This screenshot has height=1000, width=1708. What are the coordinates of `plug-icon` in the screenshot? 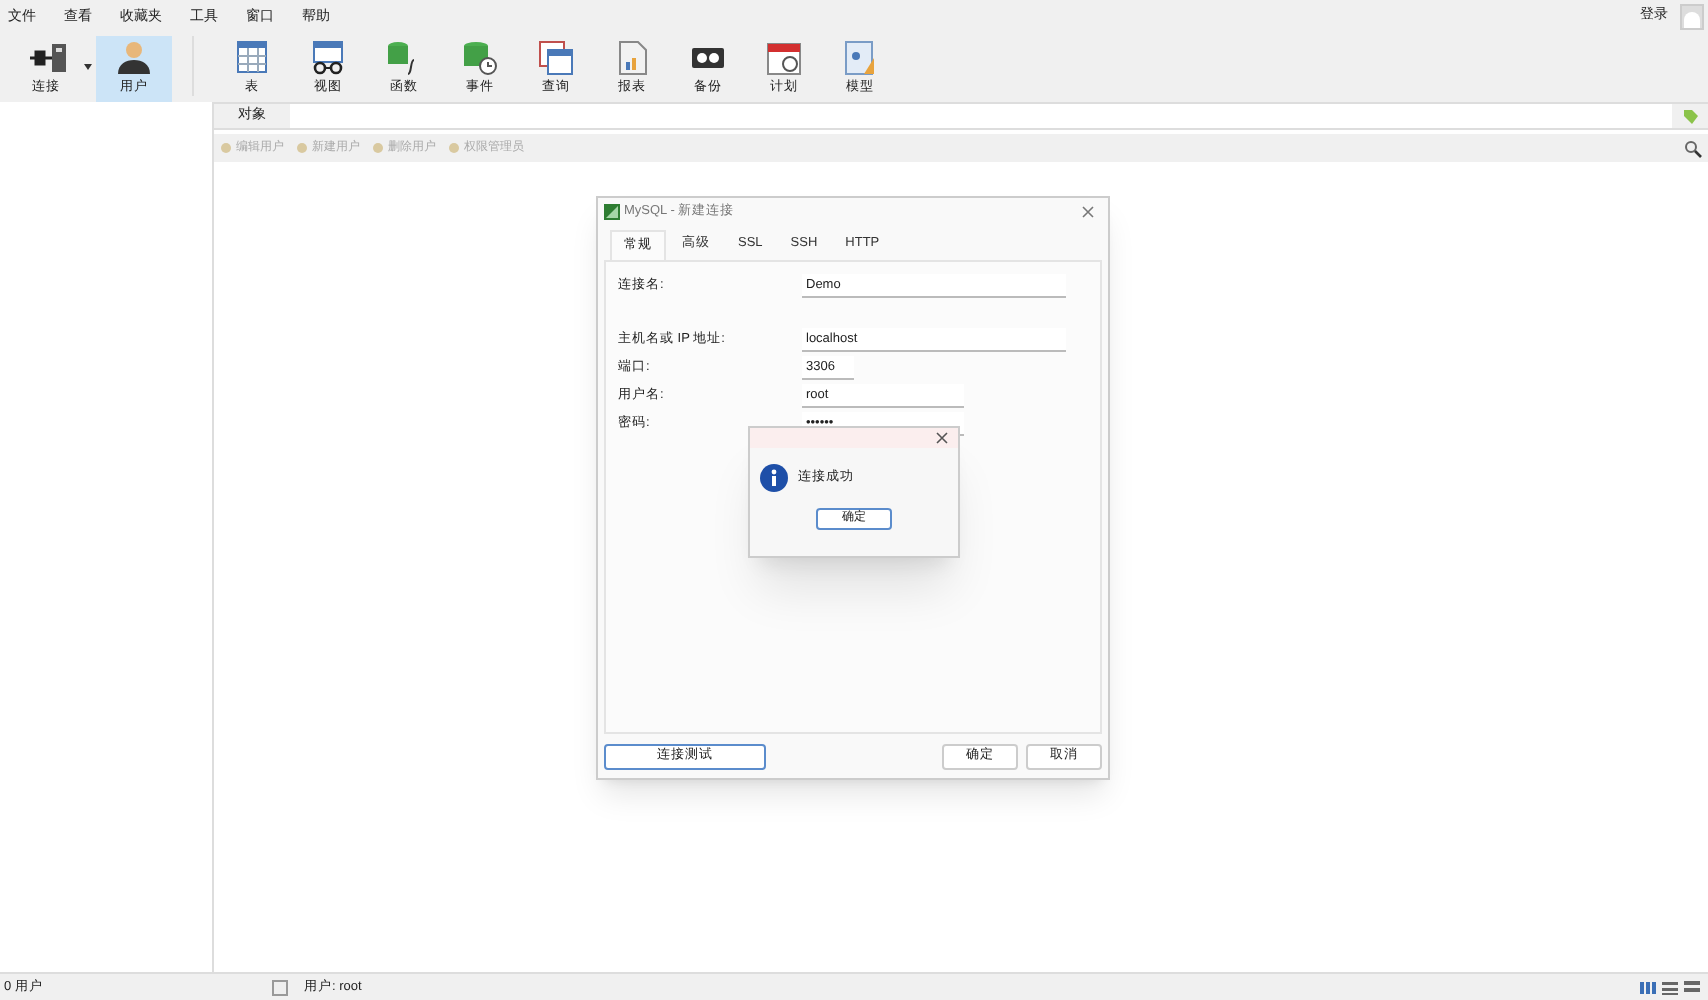 It's located at (46, 58).